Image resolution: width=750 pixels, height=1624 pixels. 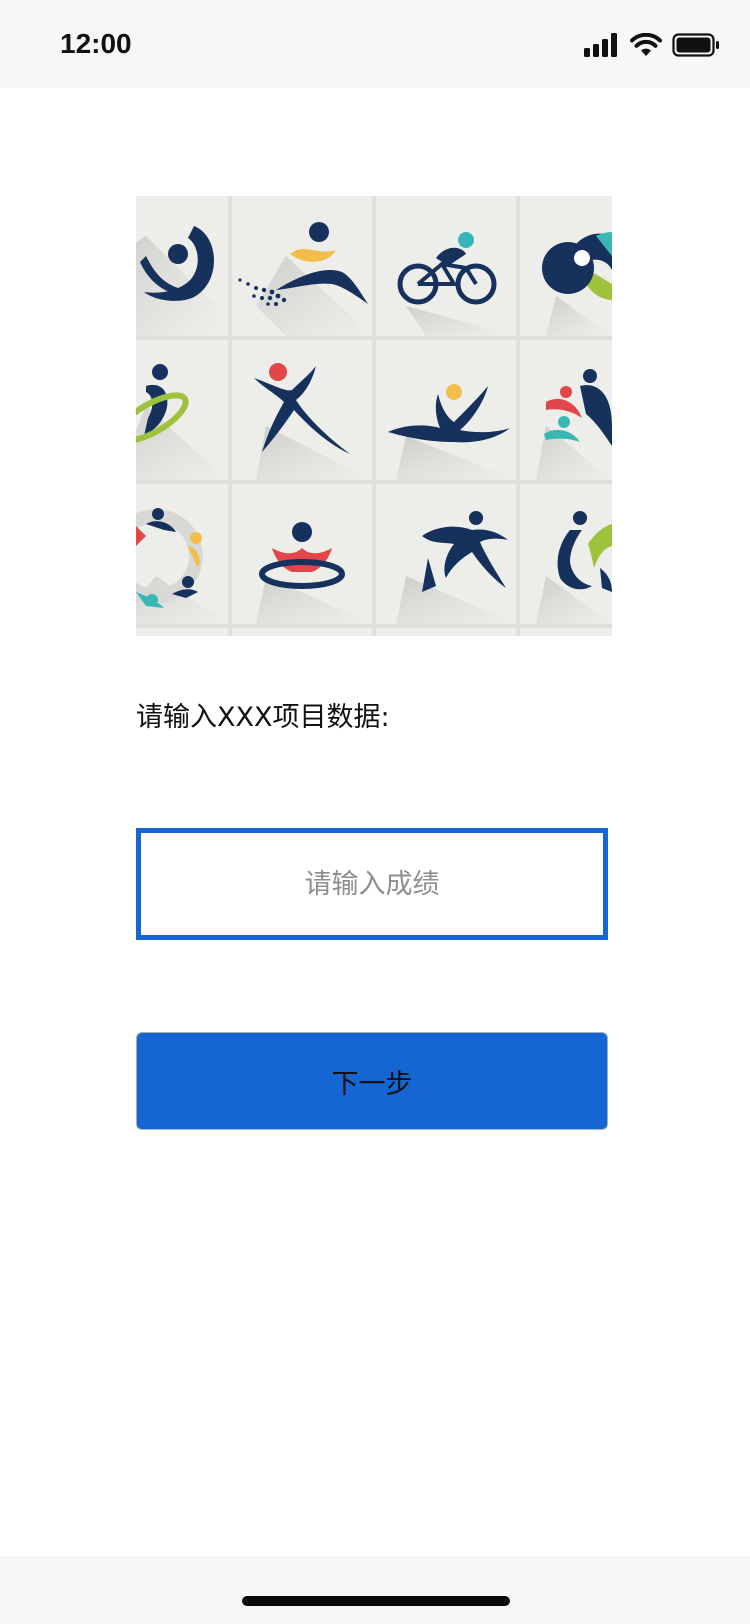 I want to click on tile-cycling, so click(x=446, y=266).